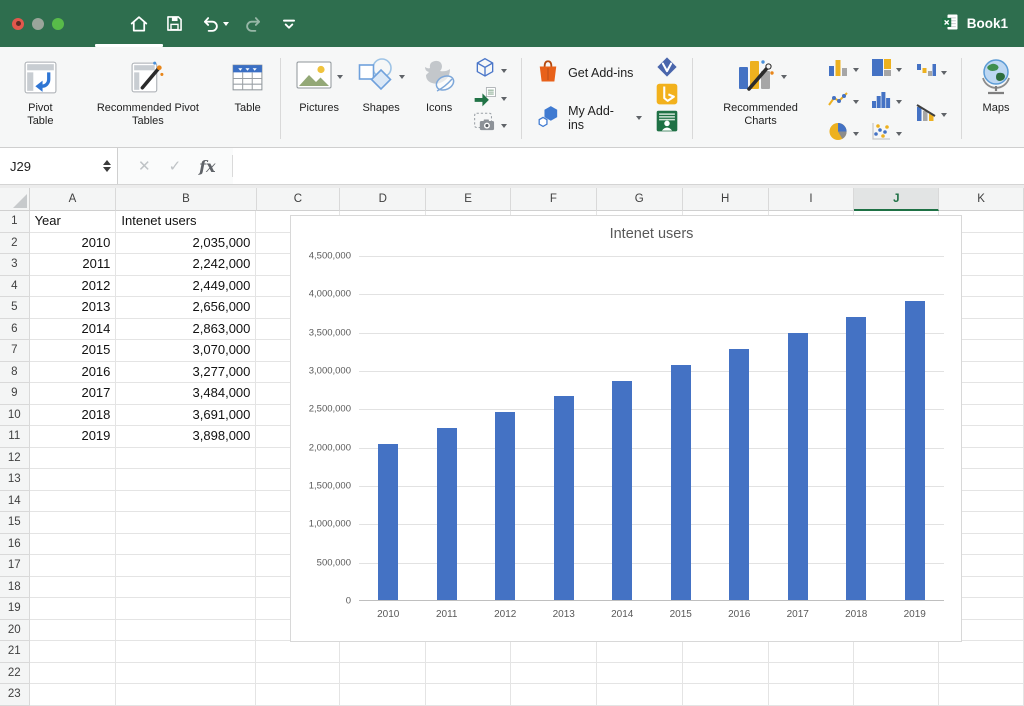 The image size is (1024, 706). Describe the element at coordinates (73, 415) in the screenshot. I see `cell-A10: 2018` at that location.